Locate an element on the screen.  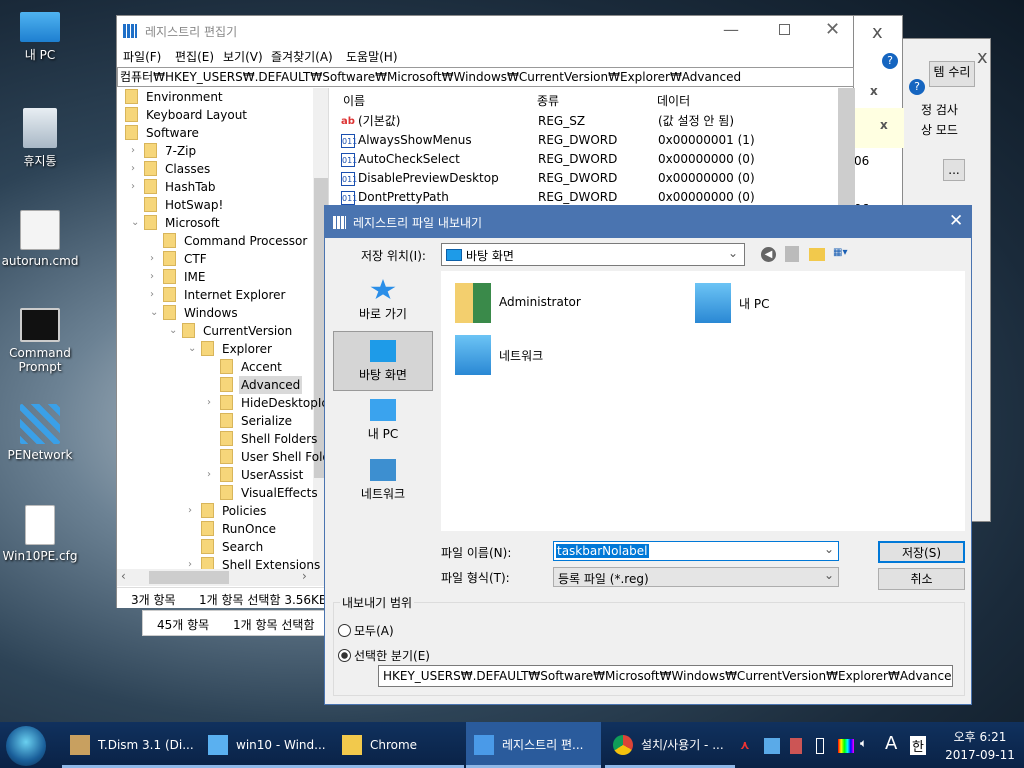
repair-button: 템 수리 is located at coordinates (952, 74).